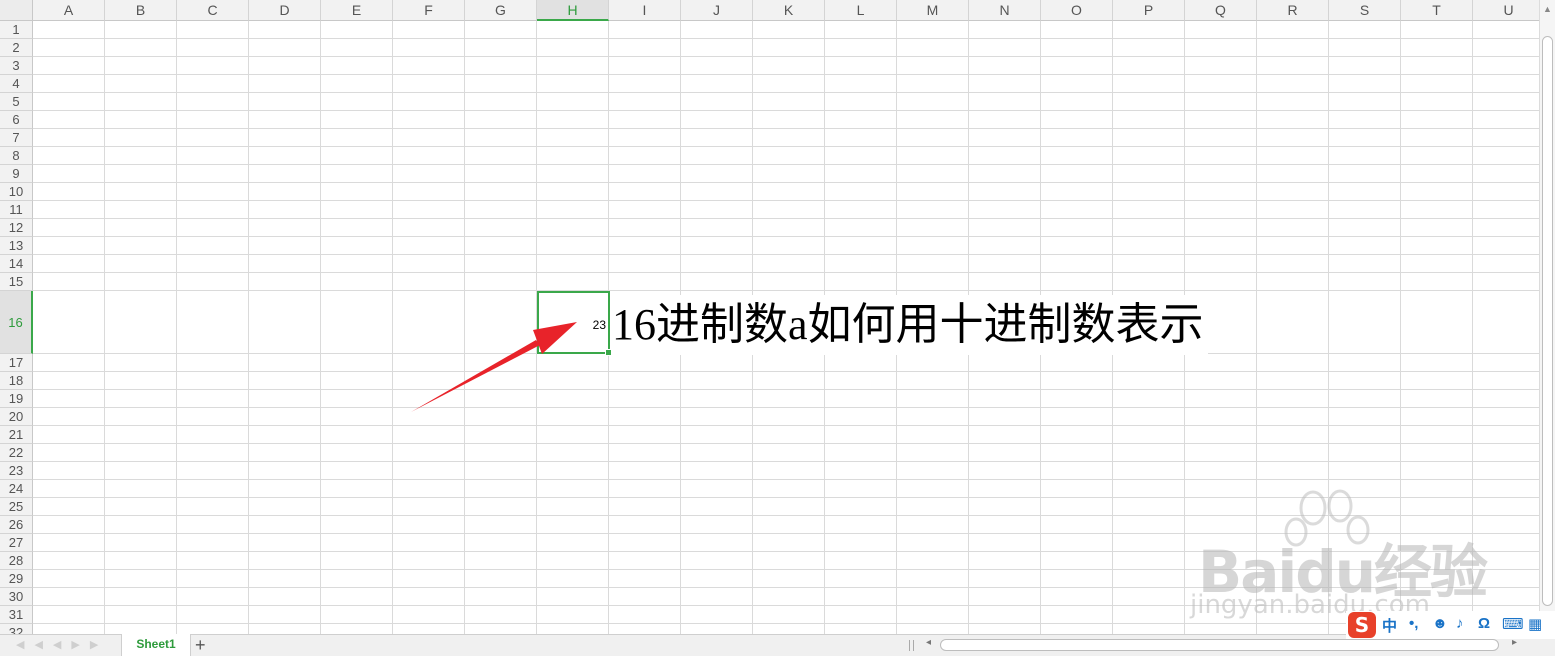 This screenshot has height=656, width=1555. Describe the element at coordinates (1547, 321) in the screenshot. I see `vertical-scroll-thumb` at that location.